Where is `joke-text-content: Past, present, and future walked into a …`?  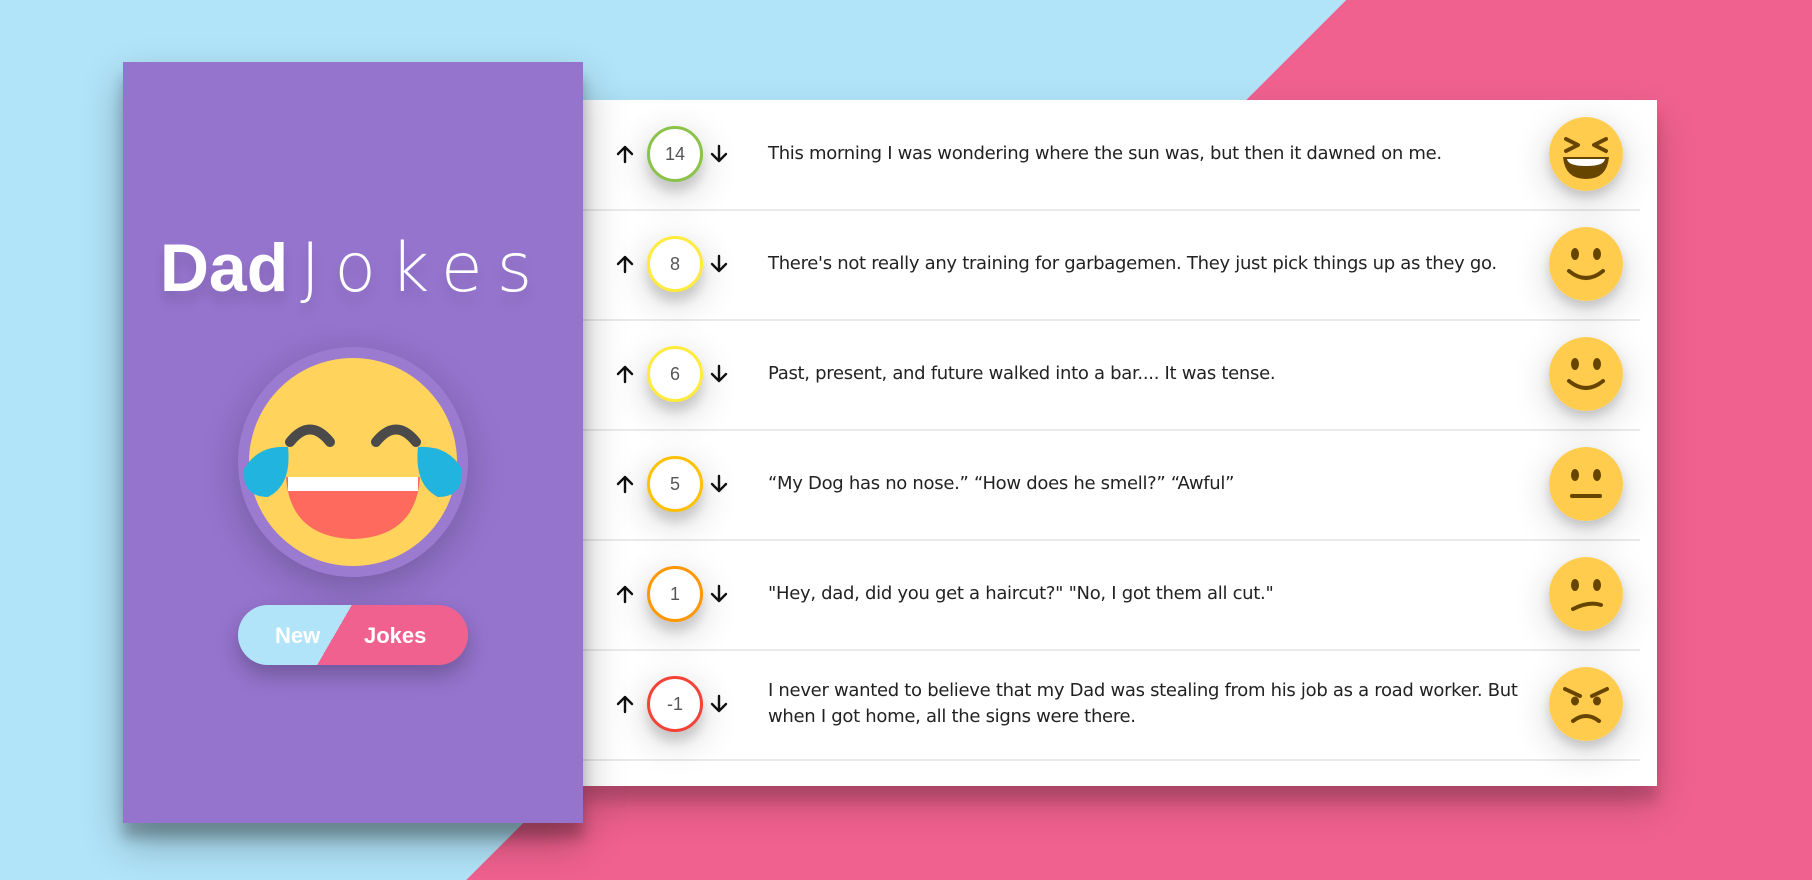 joke-text-content: Past, present, and future walked into a … is located at coordinates (1022, 373).